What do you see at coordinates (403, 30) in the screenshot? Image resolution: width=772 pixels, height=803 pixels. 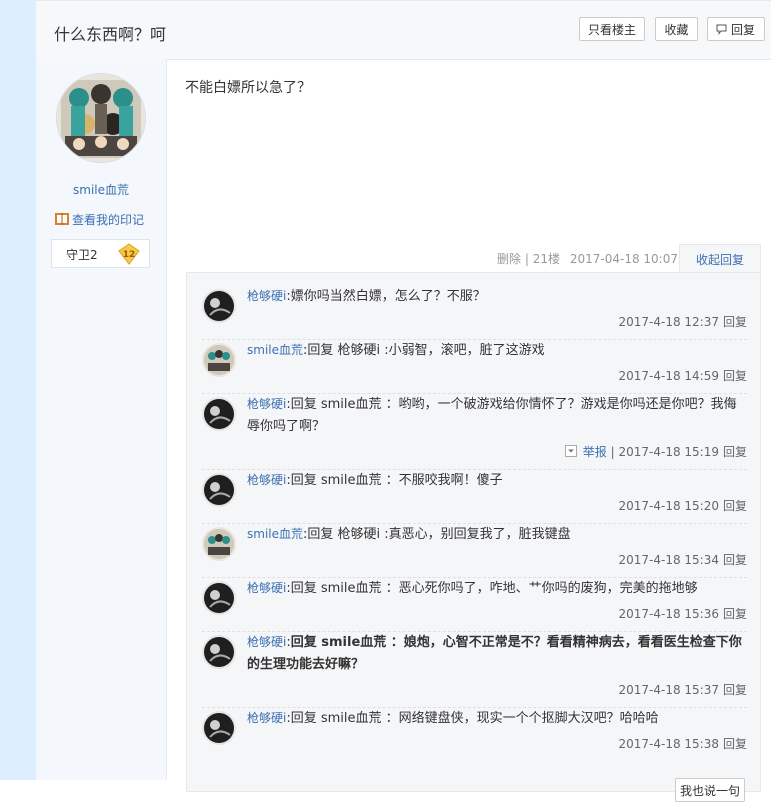 I see `thread-header: 什么东西啊？呵 只看楼主 收藏 回复` at bounding box center [403, 30].